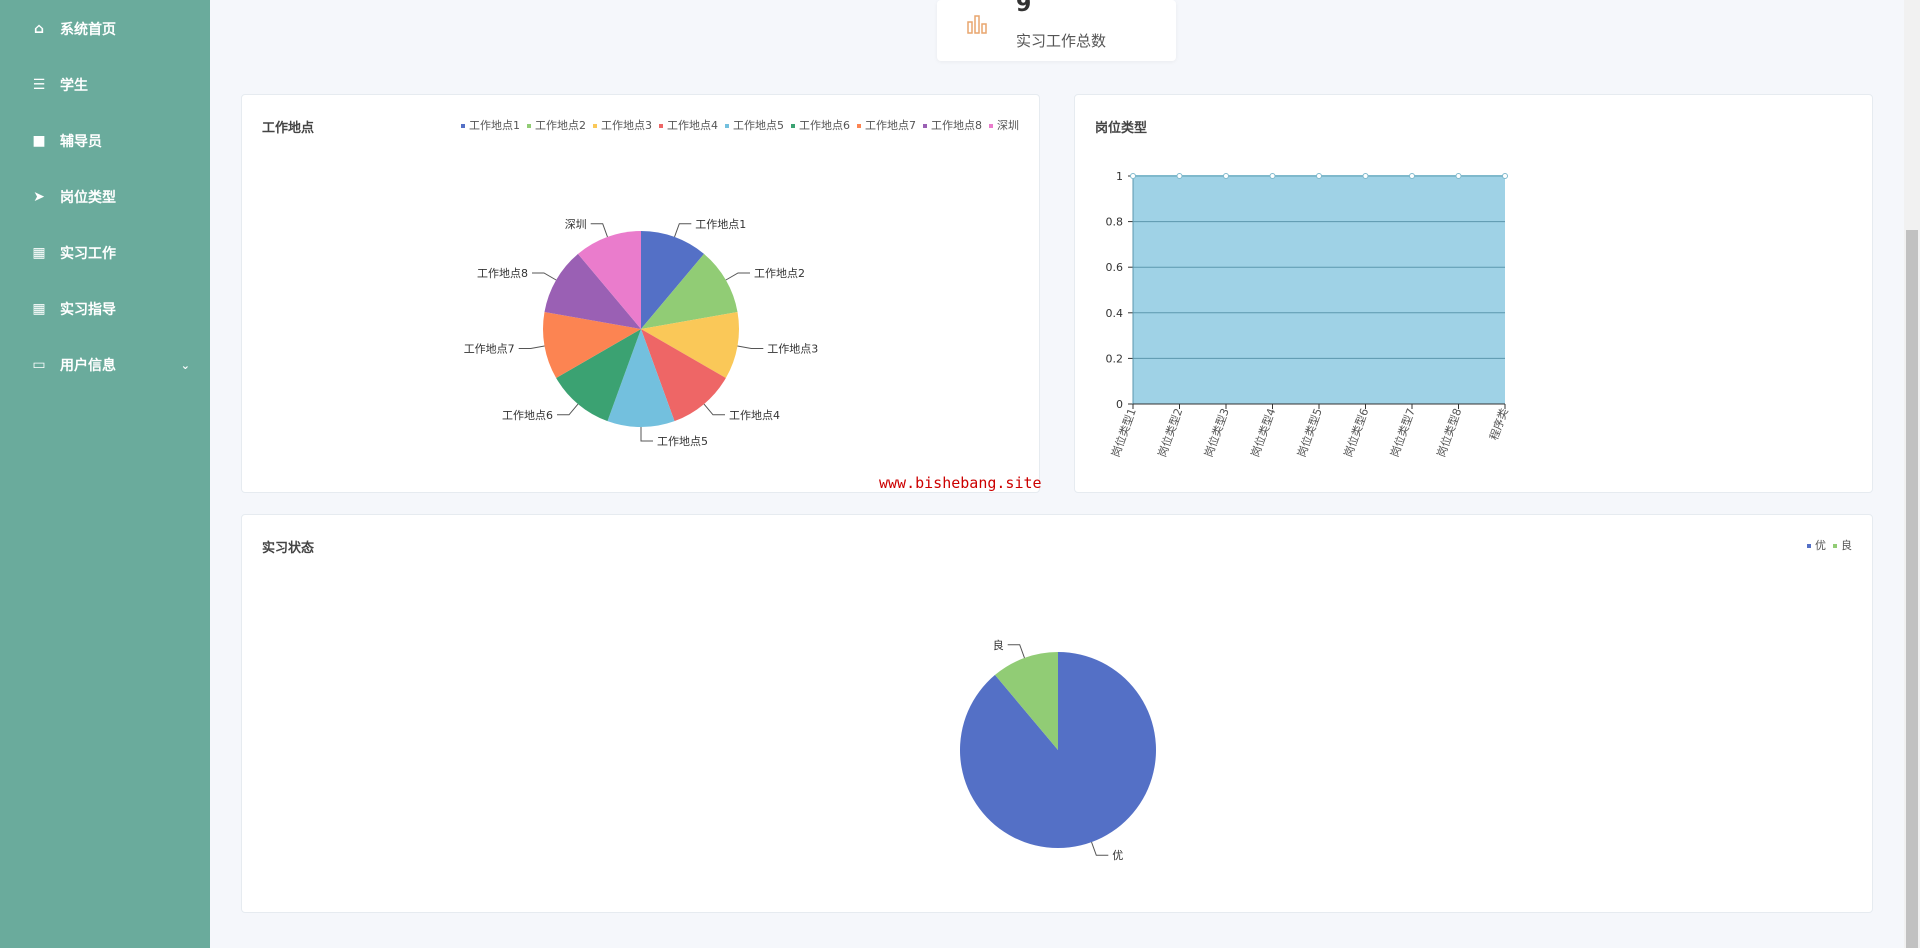 This screenshot has width=1920, height=948. Describe the element at coordinates (1117, 855) in the screenshot. I see `slice-label: 优` at that location.